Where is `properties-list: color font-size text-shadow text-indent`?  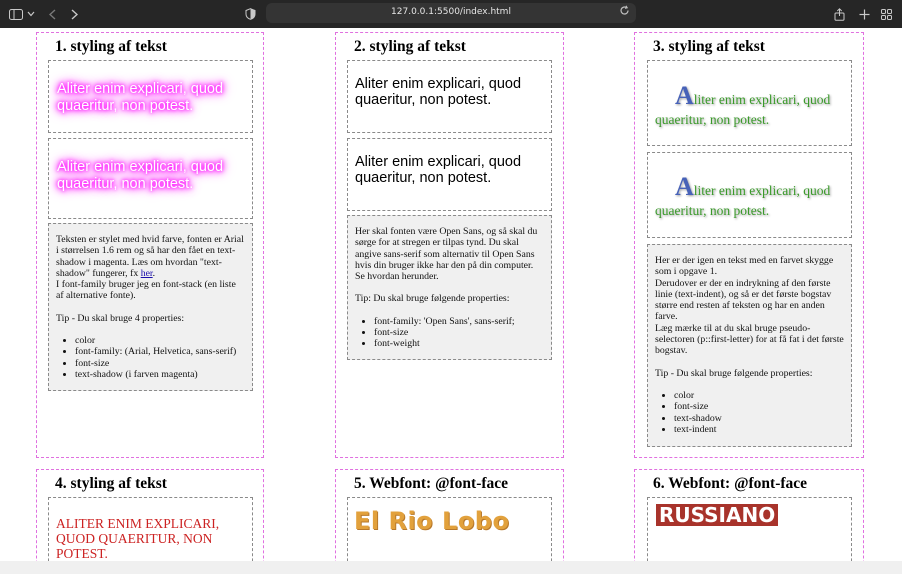
properties-list: color font-size text-shadow text-indent is located at coordinates (749, 412).